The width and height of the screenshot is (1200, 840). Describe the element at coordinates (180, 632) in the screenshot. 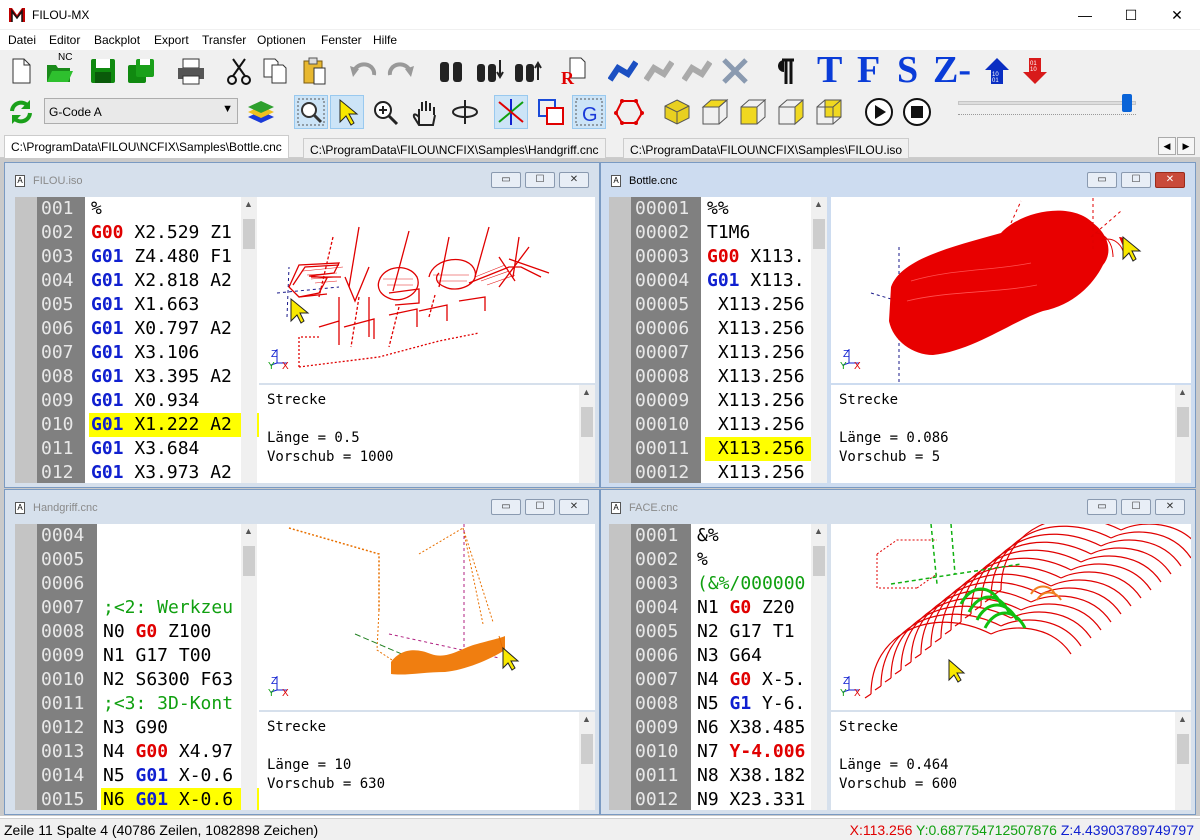

I see `code-line: N0 G0 Z100` at that location.